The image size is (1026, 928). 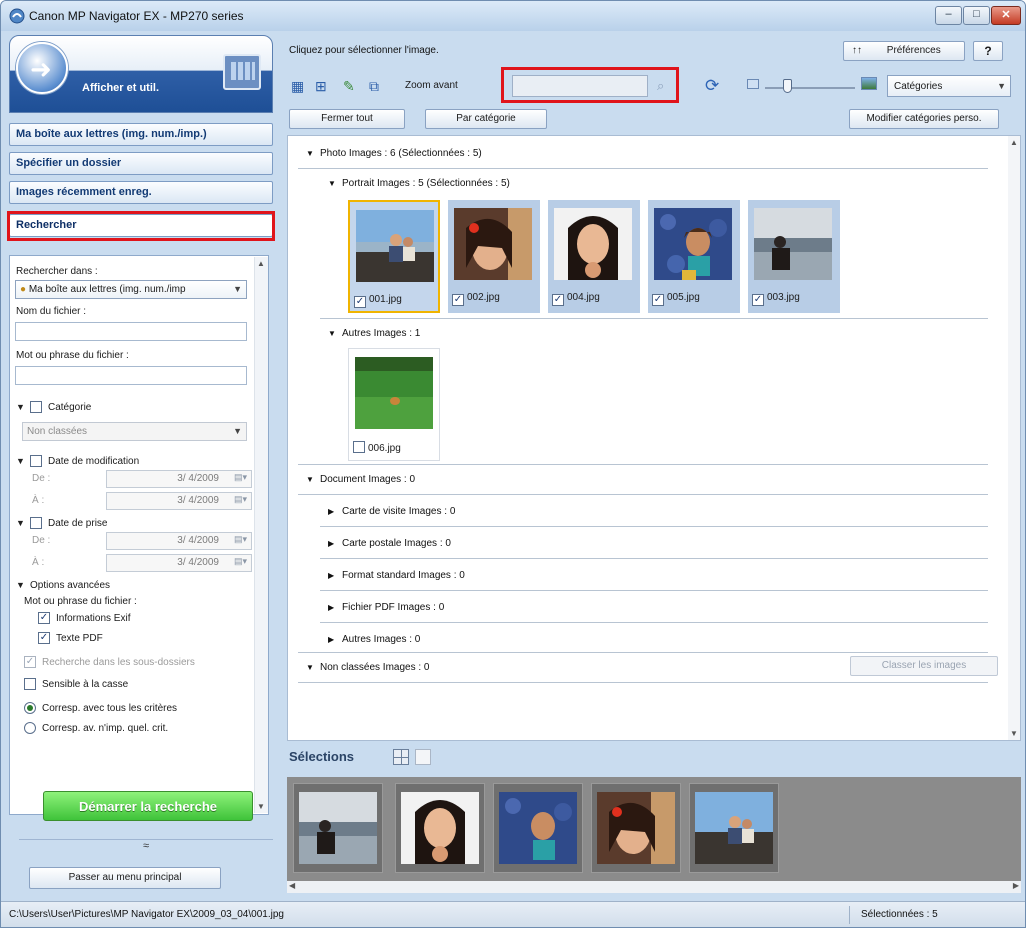 I want to click on taken-to-date: 3/ 4/2009 ▤▾, so click(x=179, y=563).